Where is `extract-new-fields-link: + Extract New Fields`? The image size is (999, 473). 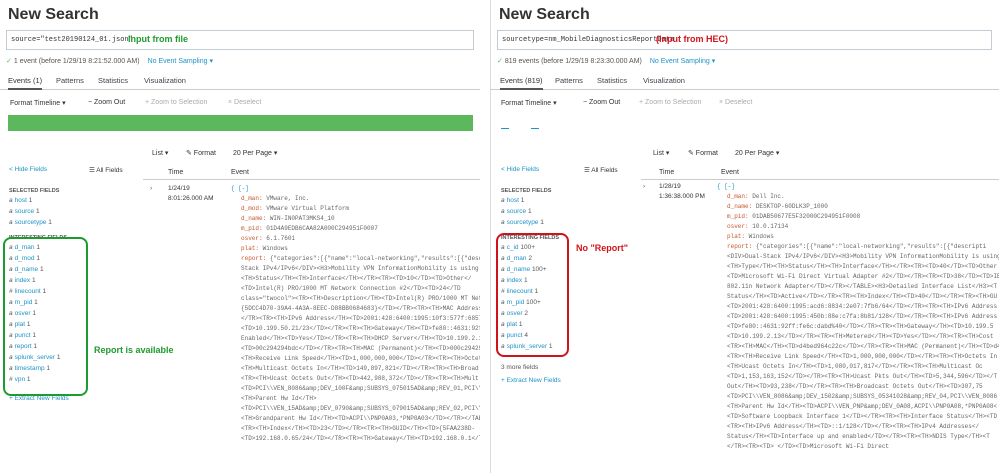
extract-new-fields-link: + Extract New Fields is located at coordinates (568, 380).